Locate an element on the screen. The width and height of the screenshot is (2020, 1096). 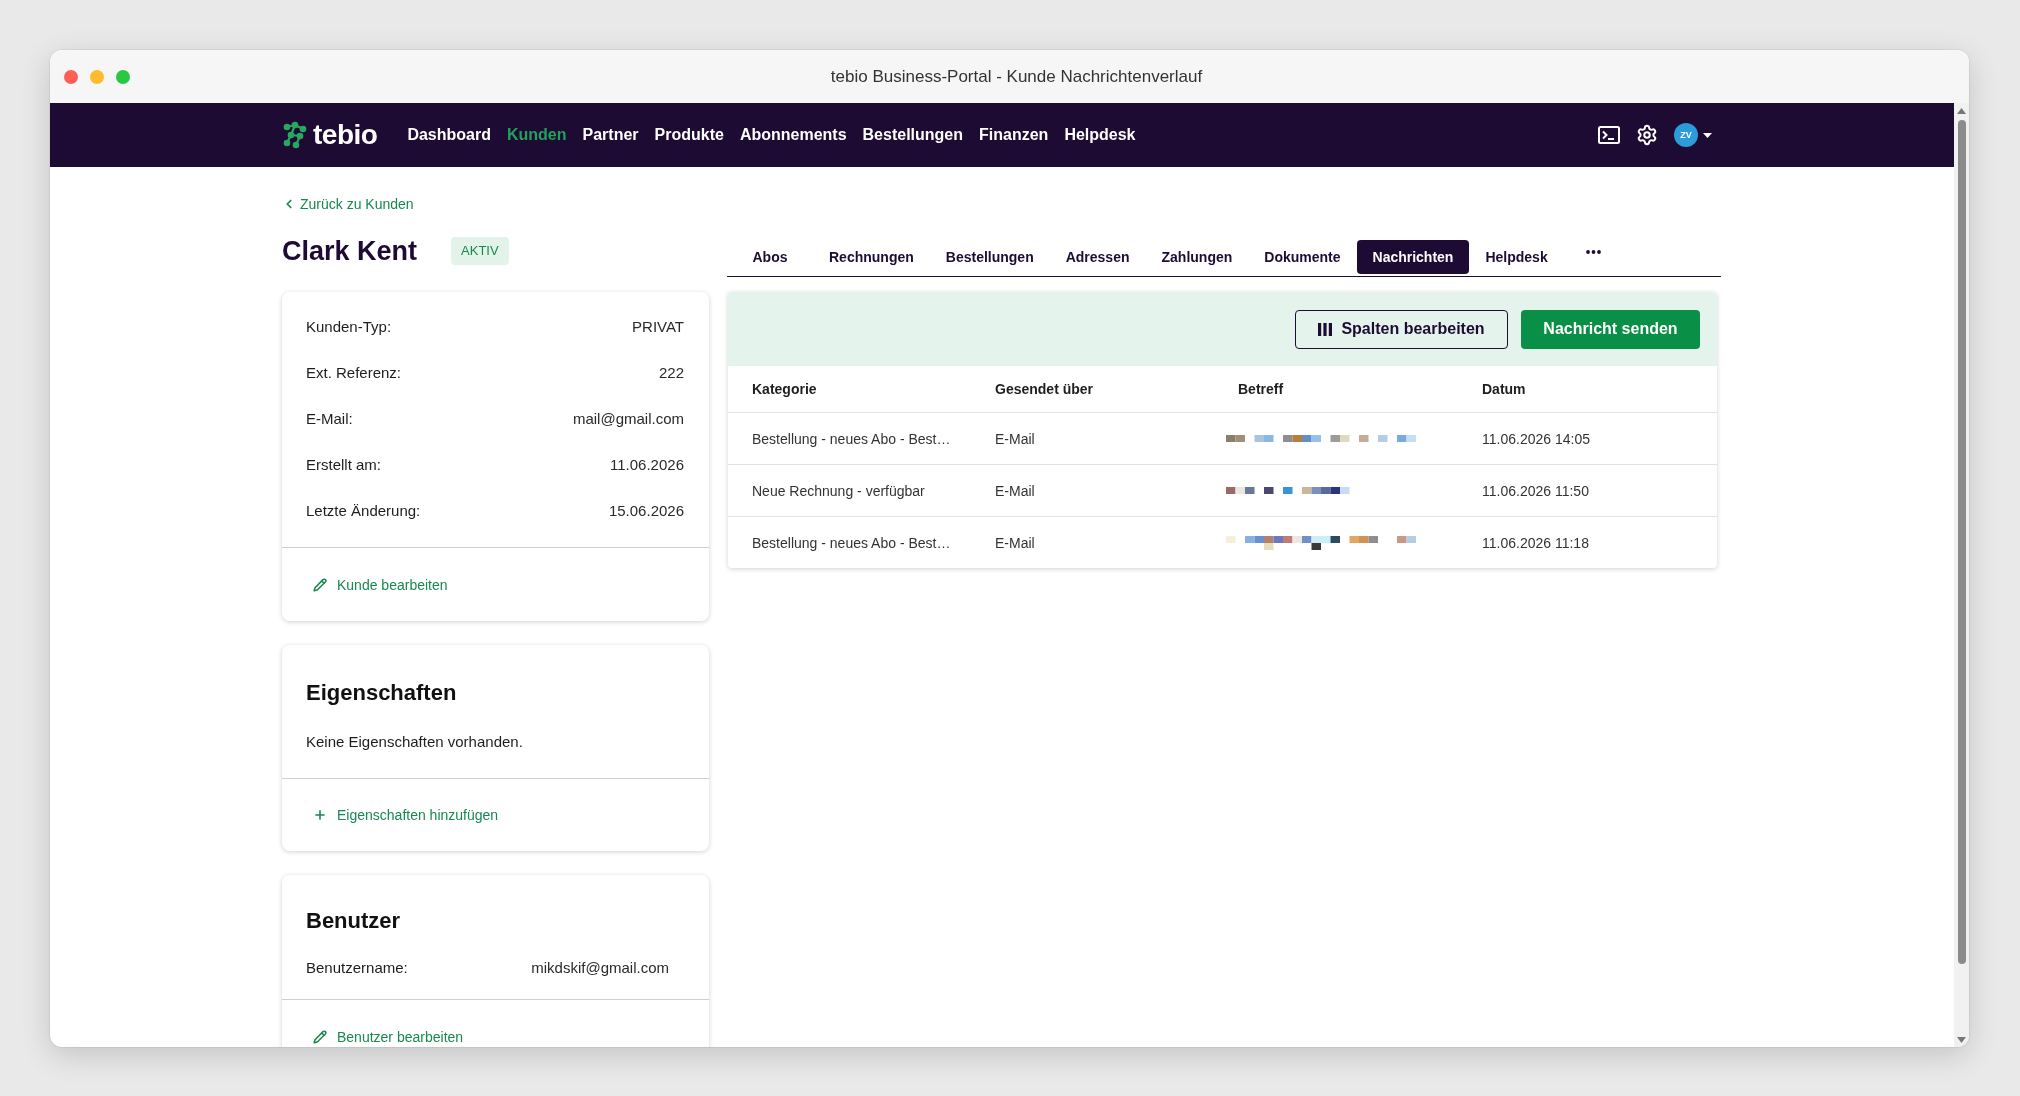
window-title: tebio Business-Portal - Kunde Nachrichtenverlauf is located at coordinates (1016, 76).